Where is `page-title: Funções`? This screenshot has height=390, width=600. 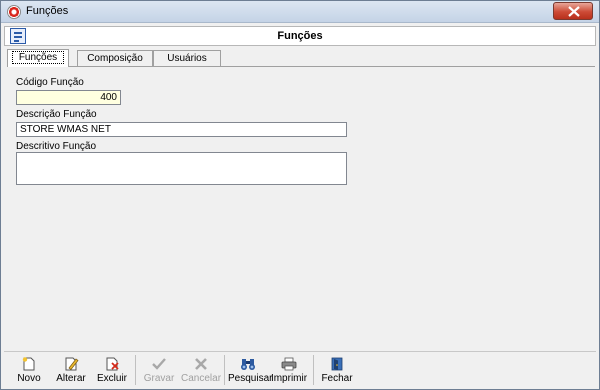 page-title: Funções is located at coordinates (300, 36).